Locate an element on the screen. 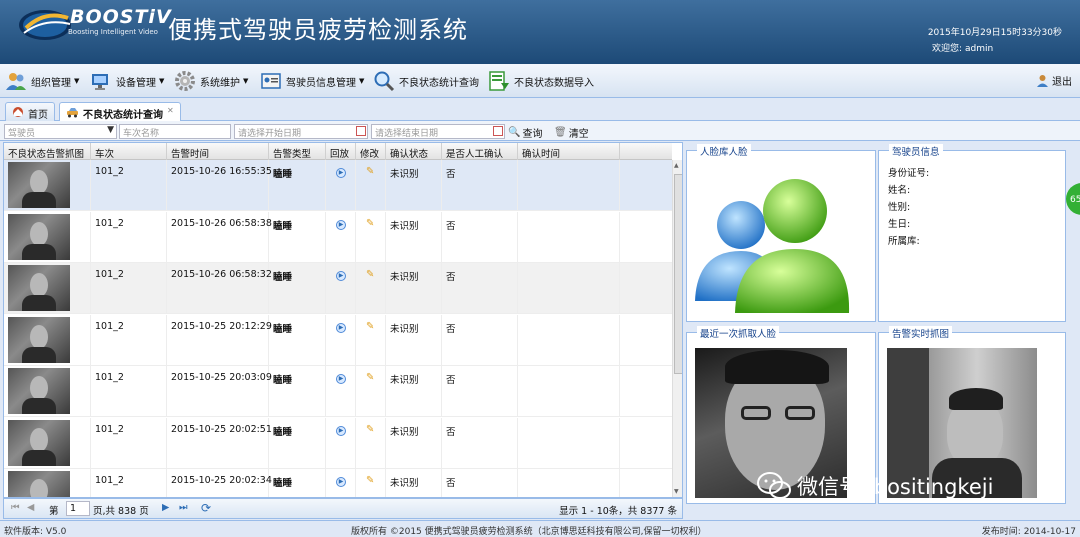 This screenshot has height=537, width=1080. prev-page-icon: ◀ is located at coordinates (30, 507).